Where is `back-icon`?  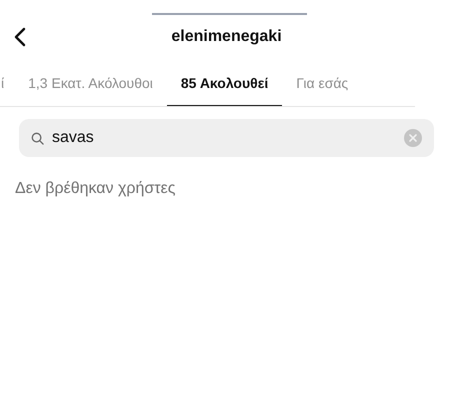 back-icon is located at coordinates (20, 37).